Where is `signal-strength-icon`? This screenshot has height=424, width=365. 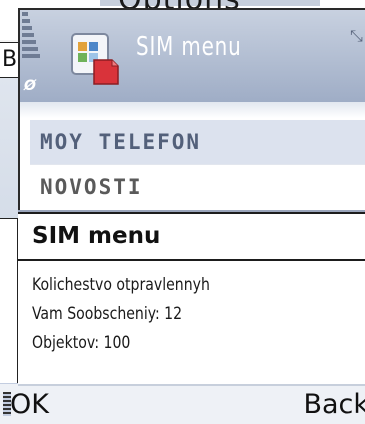
signal-strength-icon is located at coordinates (31, 43).